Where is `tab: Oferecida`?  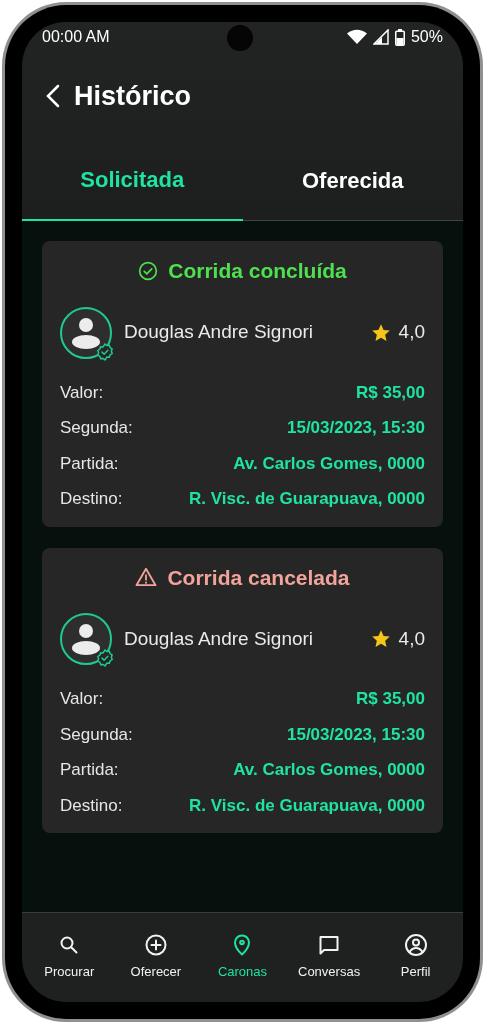
tab: Oferecida is located at coordinates (352, 180).